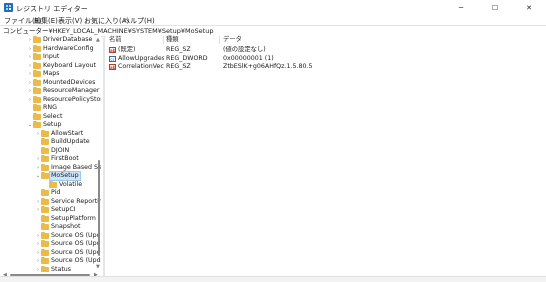  I want to click on tree-scroll-up-icon: ▲, so click(99, 40).